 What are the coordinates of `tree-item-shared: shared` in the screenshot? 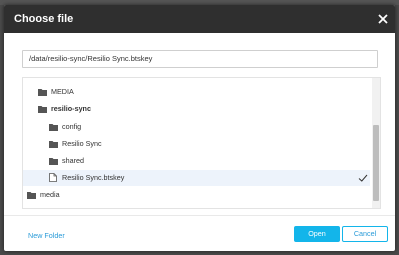 It's located at (196, 161).